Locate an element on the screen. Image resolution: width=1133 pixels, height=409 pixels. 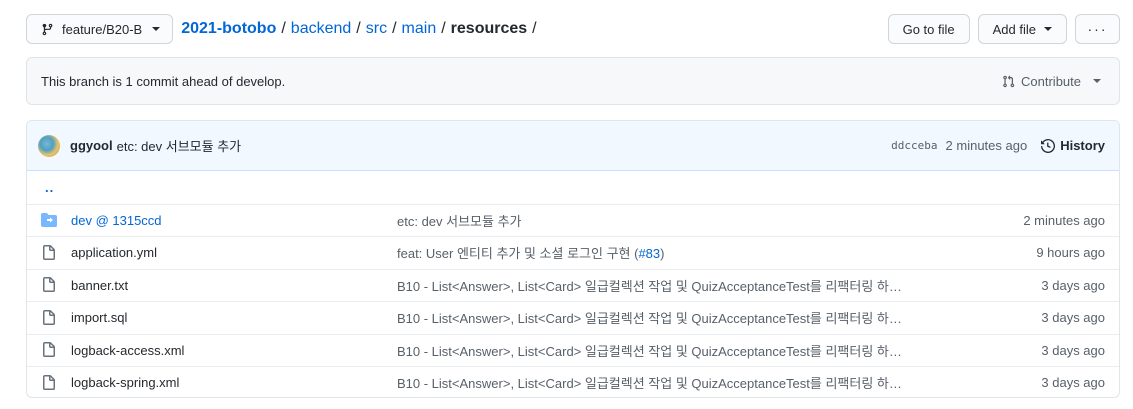
pull-request-link: #83 is located at coordinates (649, 253).